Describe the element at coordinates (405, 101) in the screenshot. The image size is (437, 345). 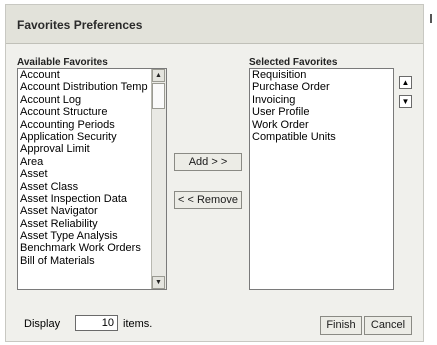
I see `move-down-icon: ▼` at that location.